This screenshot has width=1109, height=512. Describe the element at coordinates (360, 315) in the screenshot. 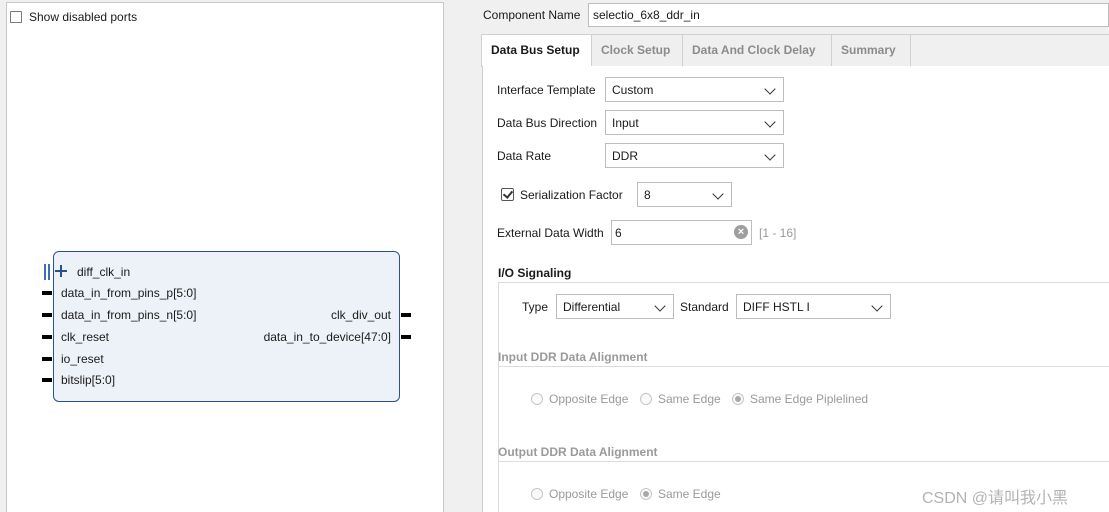

I see `port-clk-div-out: clk_div_out` at that location.